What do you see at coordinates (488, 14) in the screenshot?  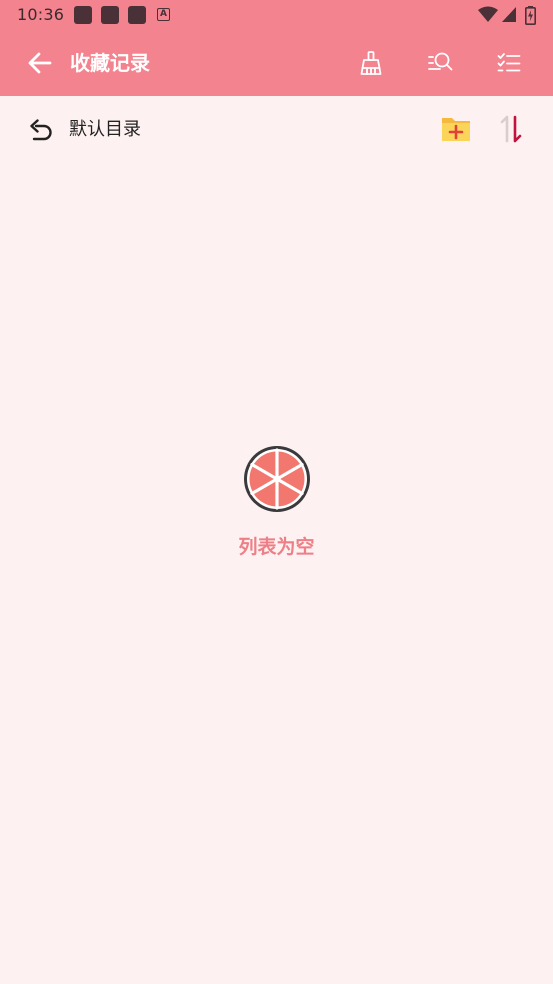 I see `wifi-icon` at bounding box center [488, 14].